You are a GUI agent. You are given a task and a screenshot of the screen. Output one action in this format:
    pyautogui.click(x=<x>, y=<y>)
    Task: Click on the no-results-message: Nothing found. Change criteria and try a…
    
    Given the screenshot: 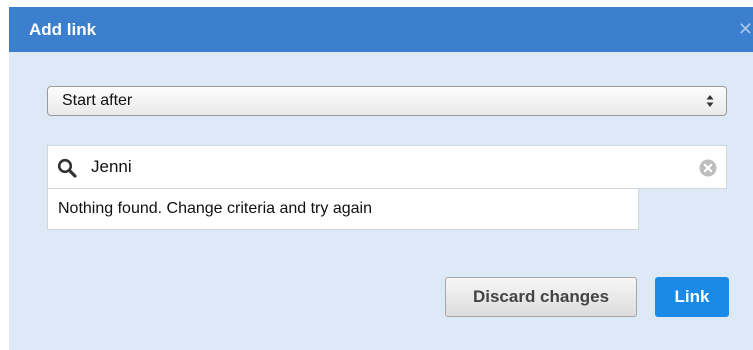 What is the action you would take?
    pyautogui.click(x=215, y=208)
    